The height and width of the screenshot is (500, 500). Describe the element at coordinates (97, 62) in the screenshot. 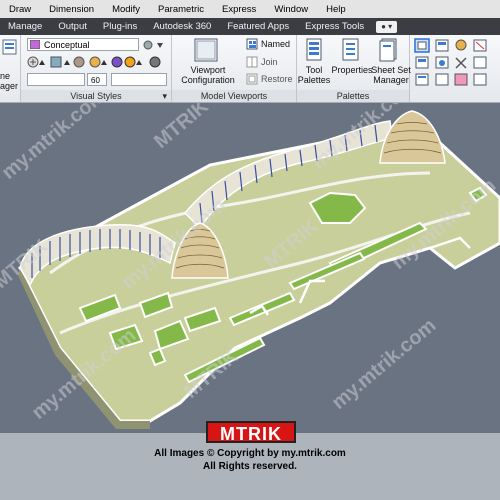

I see `shading-tools-row` at that location.